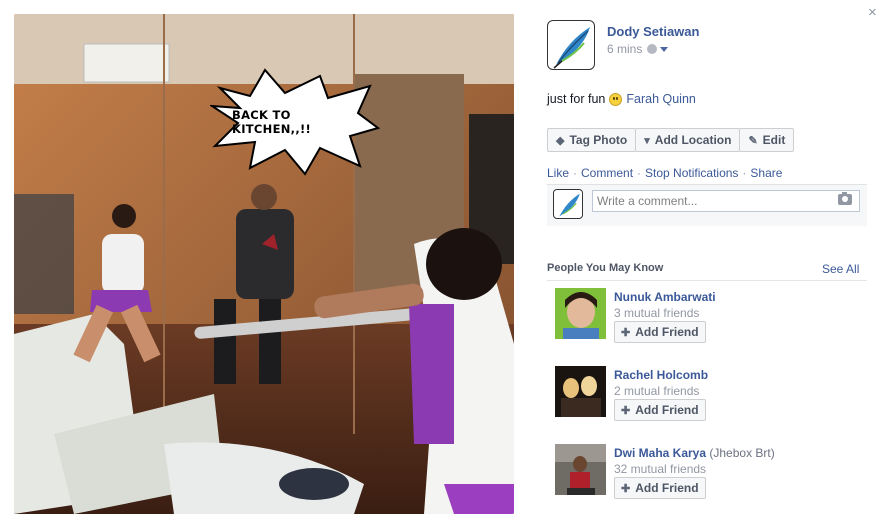 This screenshot has height=525, width=884. Describe the element at coordinates (647, 140) in the screenshot. I see `location-pin-icon: ▾` at that location.